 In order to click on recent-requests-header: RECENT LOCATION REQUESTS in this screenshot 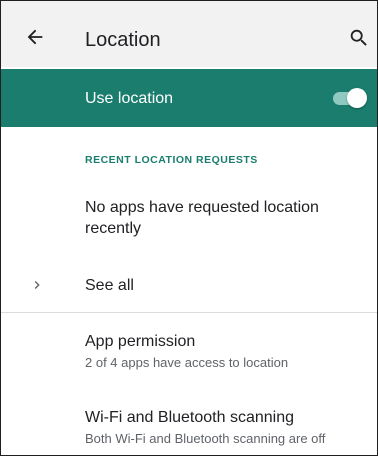, I will do `click(171, 160)`.